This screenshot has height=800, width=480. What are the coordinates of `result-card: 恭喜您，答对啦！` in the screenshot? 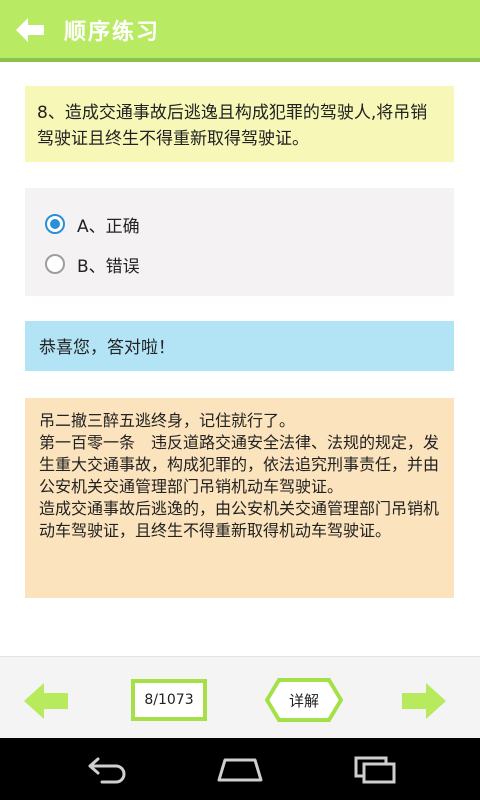 It's located at (239, 346).